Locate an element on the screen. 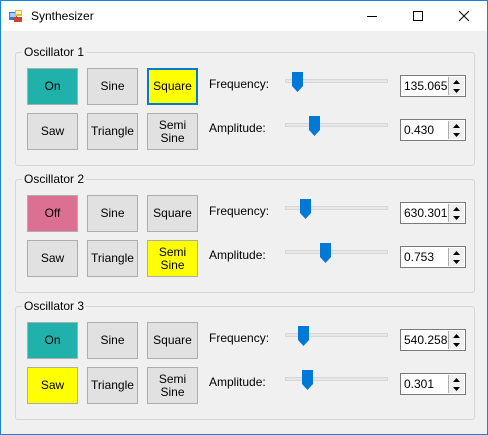  frequency-numeric-input: 135.065 is located at coordinates (433, 86).